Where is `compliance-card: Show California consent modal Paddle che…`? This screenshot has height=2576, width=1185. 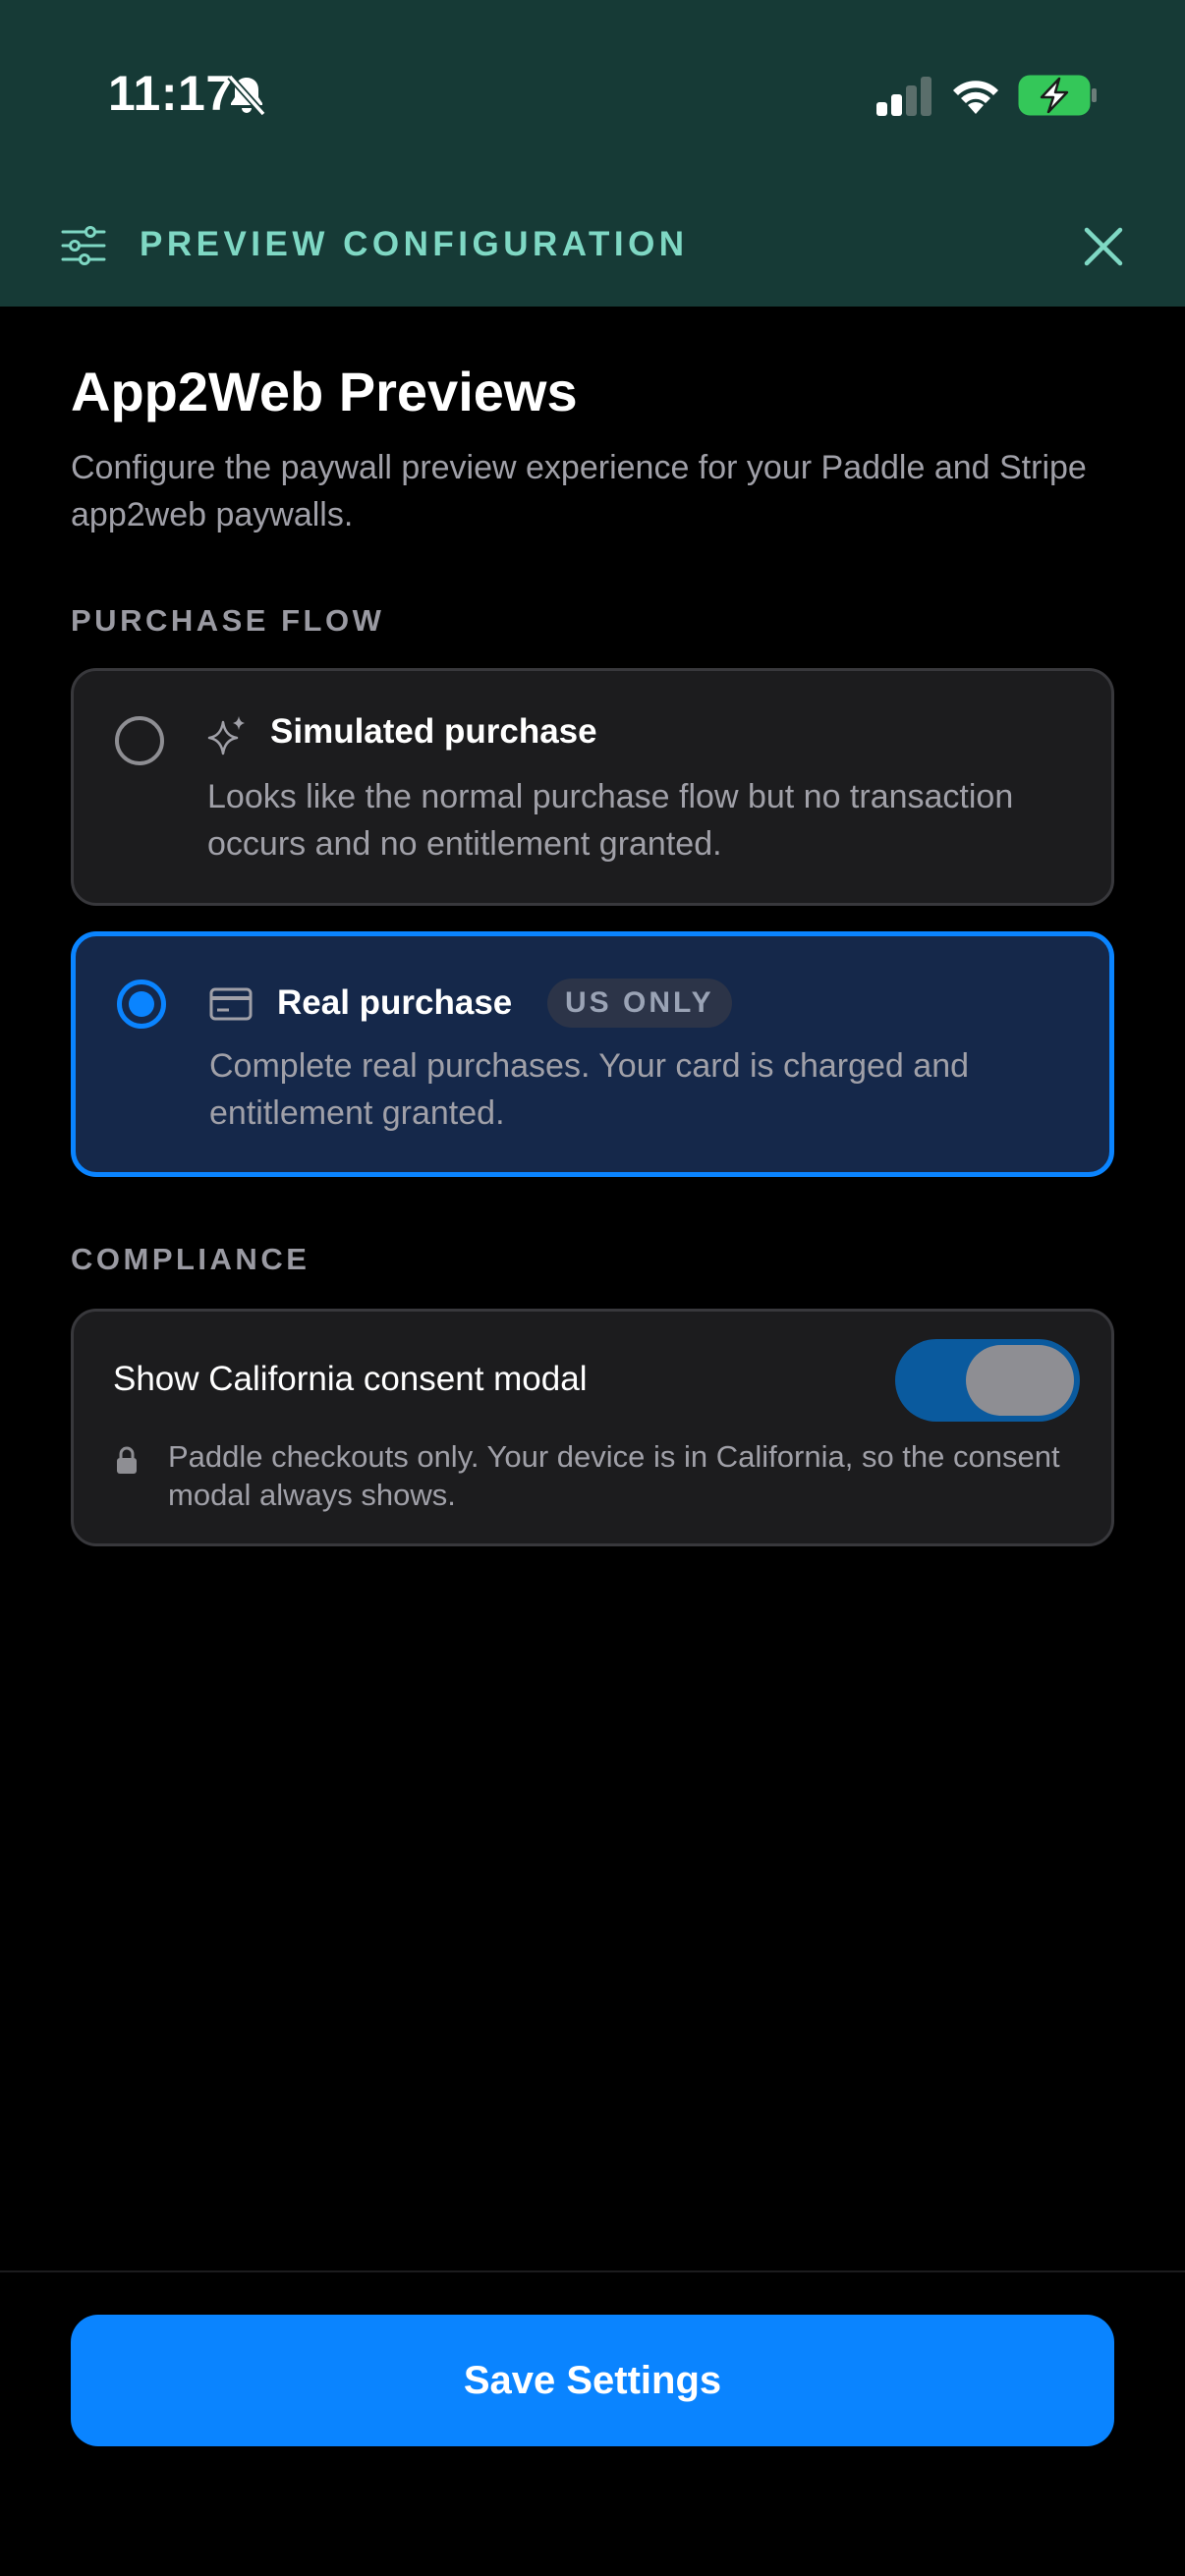
compliance-card: Show California consent modal Paddle che… is located at coordinates (592, 1427).